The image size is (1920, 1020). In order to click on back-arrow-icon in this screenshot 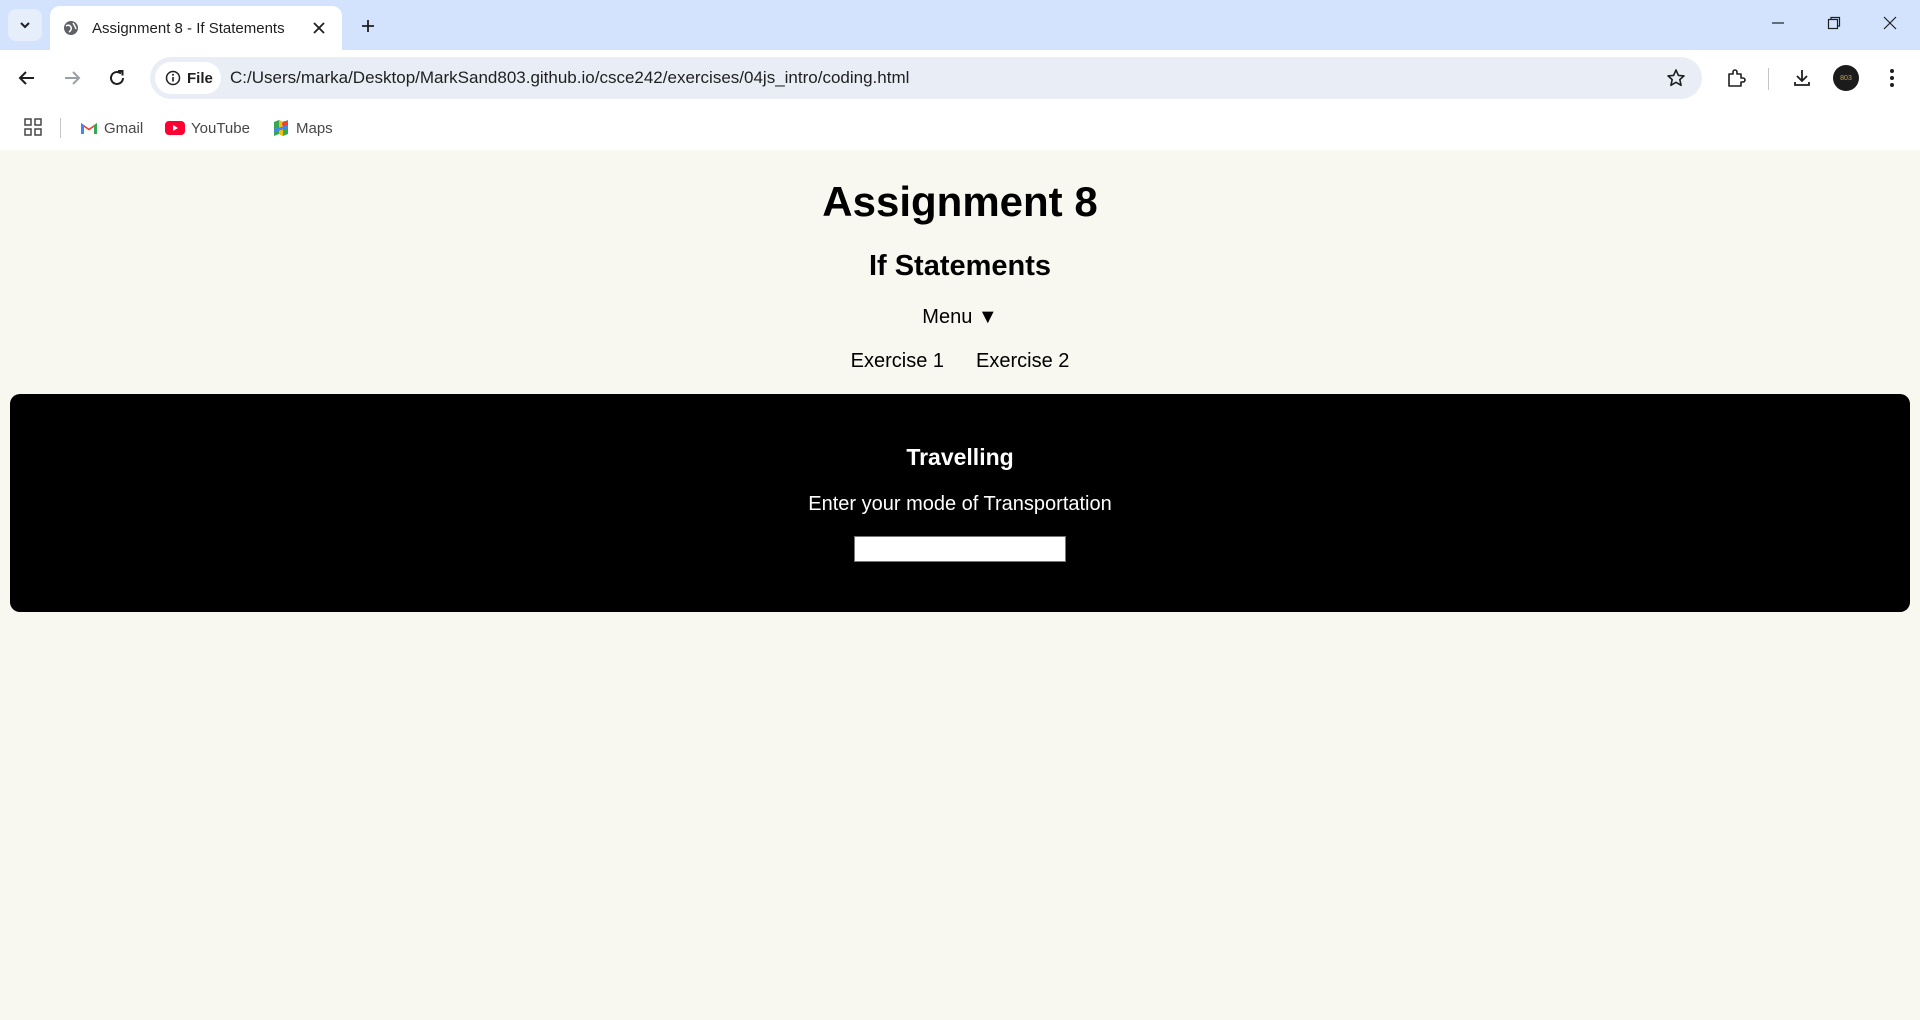, I will do `click(26, 78)`.